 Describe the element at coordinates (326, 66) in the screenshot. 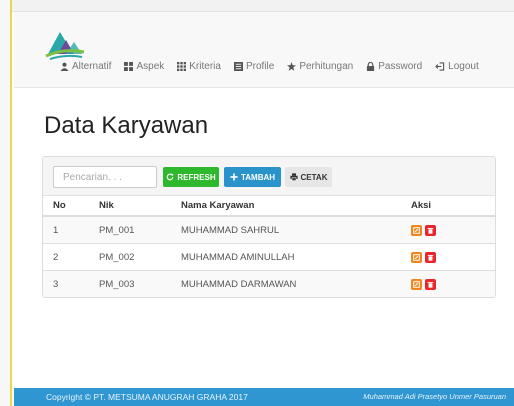

I see `nav-item-label: Perhitungan` at that location.